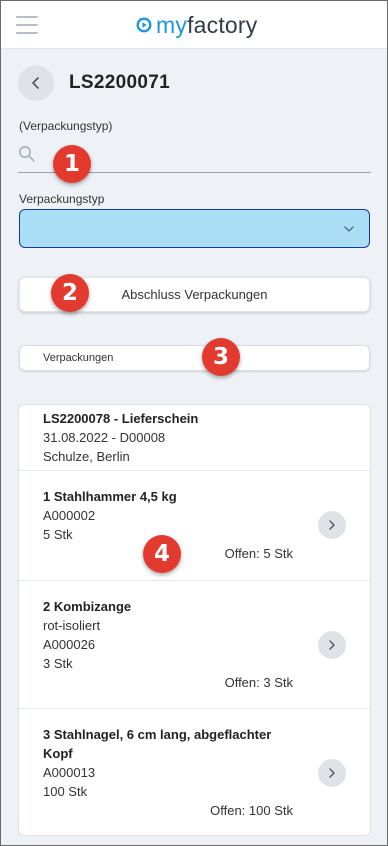 This screenshot has width=388, height=846. Describe the element at coordinates (119, 82) in the screenshot. I see `page-title: LS2200071` at that location.